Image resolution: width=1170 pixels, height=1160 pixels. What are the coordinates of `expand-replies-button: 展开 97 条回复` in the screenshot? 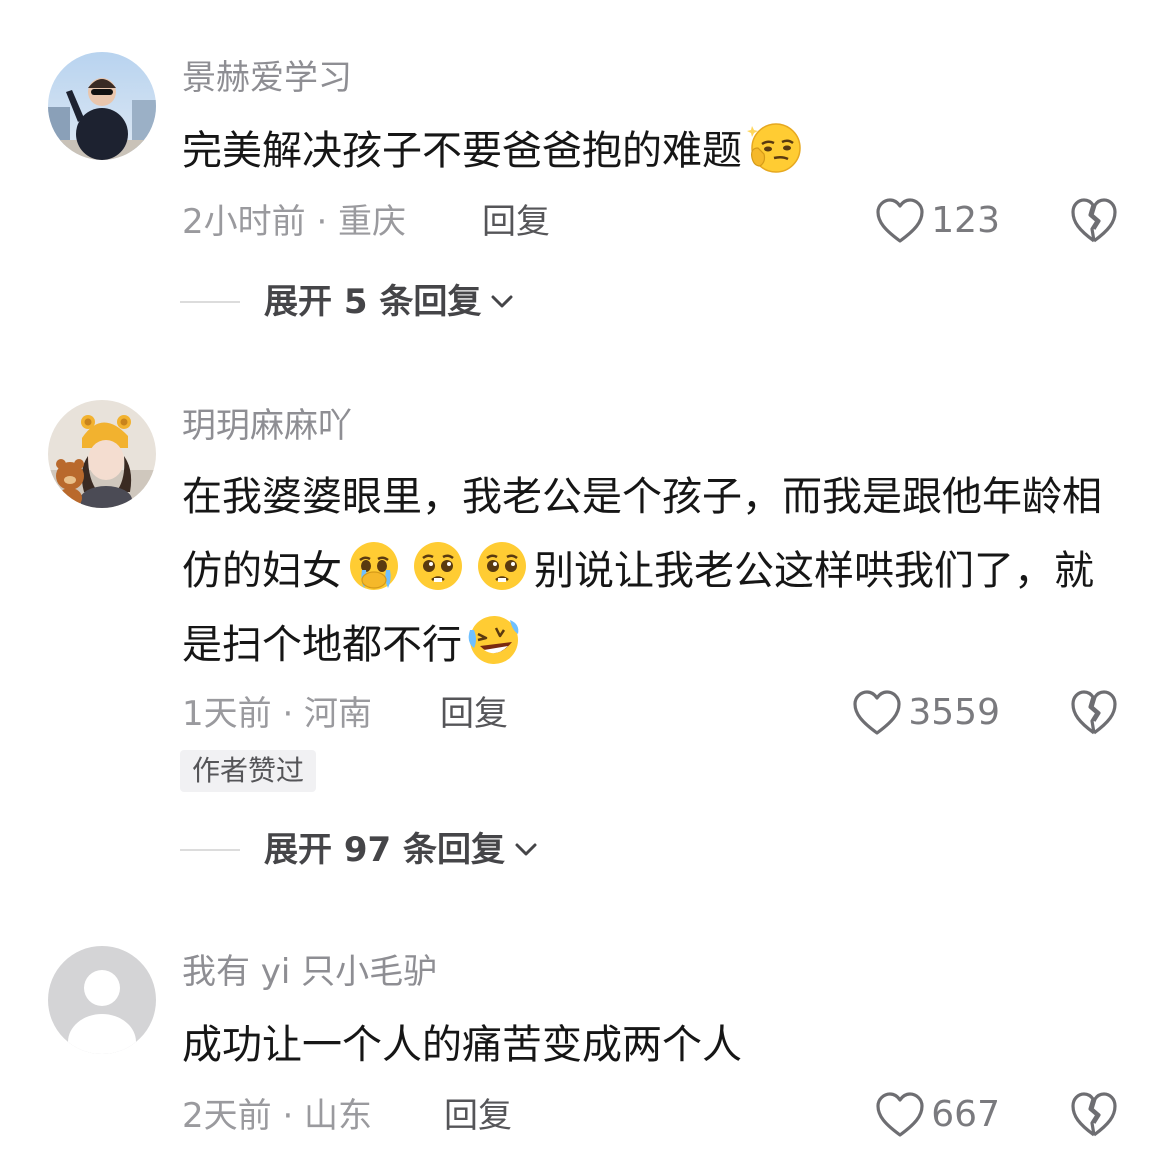 It's located at (359, 850).